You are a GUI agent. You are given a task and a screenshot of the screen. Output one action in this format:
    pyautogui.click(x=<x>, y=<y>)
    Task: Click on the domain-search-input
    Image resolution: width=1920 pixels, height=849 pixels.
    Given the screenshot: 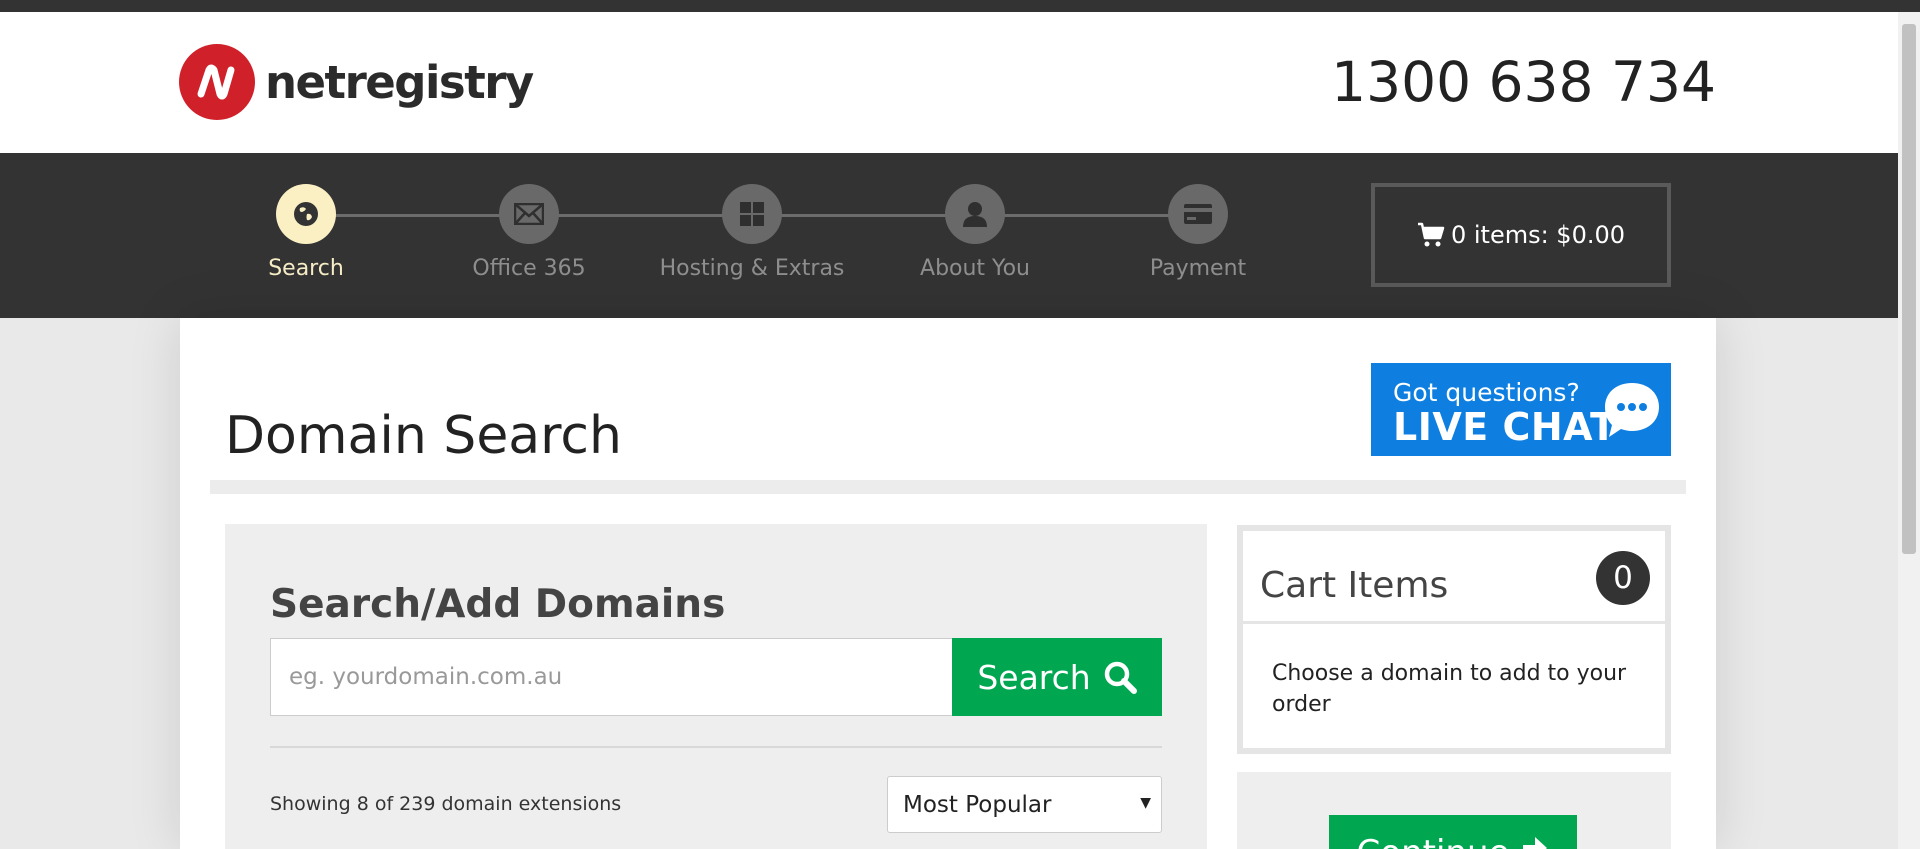 What is the action you would take?
    pyautogui.click(x=611, y=677)
    